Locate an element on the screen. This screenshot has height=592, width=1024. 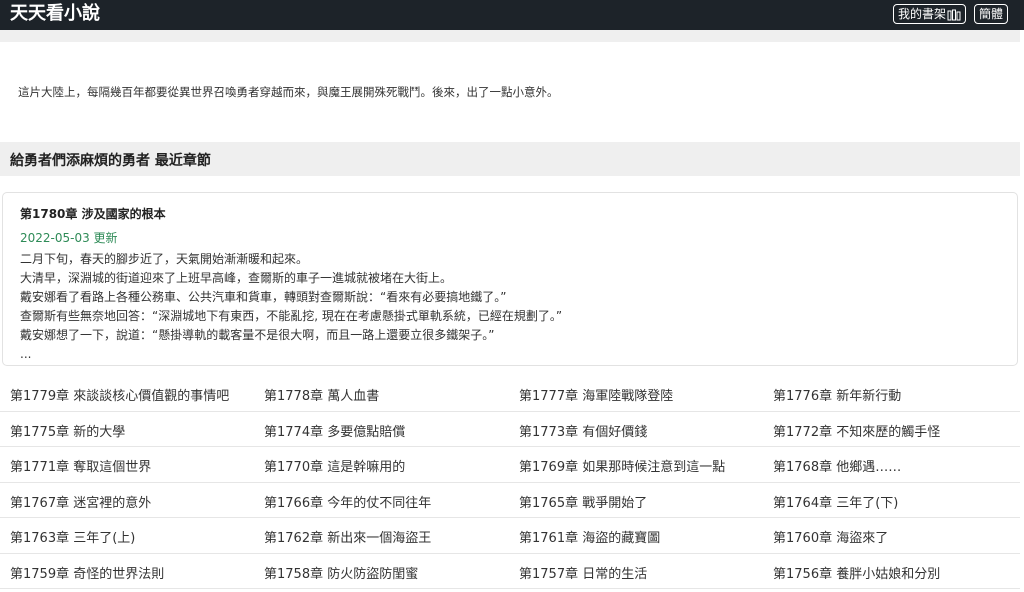
chapter-link: 第1762章 新出來一個海盜王 is located at coordinates (347, 536).